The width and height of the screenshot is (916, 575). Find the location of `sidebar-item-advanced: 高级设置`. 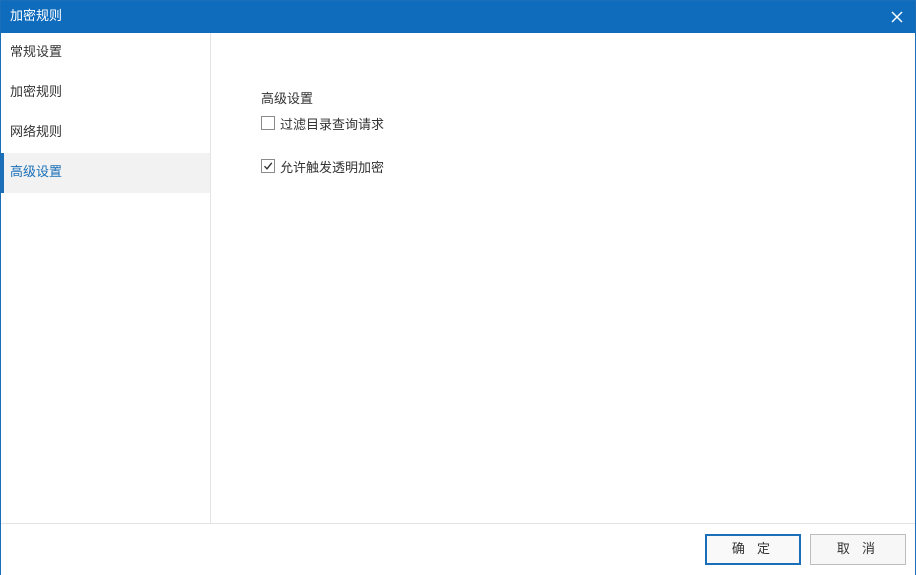

sidebar-item-advanced: 高级设置 is located at coordinates (105, 173).